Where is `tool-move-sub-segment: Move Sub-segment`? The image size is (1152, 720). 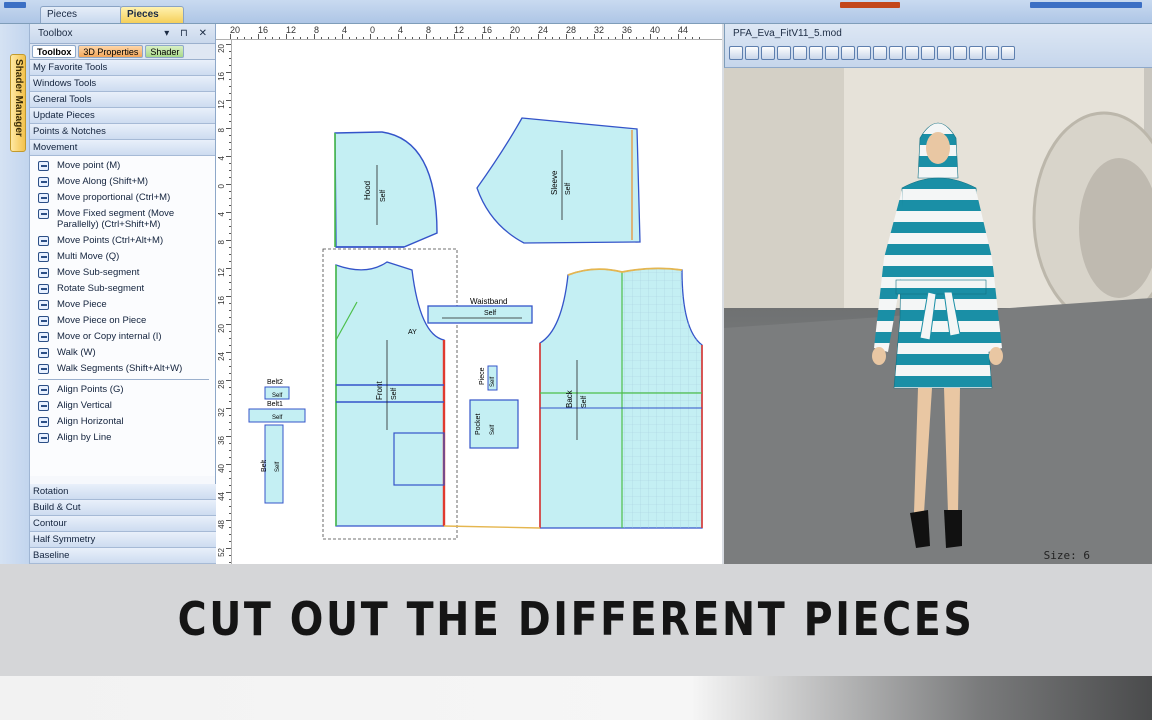
tool-move-sub-segment: Move Sub-segment is located at coordinates (122, 273).